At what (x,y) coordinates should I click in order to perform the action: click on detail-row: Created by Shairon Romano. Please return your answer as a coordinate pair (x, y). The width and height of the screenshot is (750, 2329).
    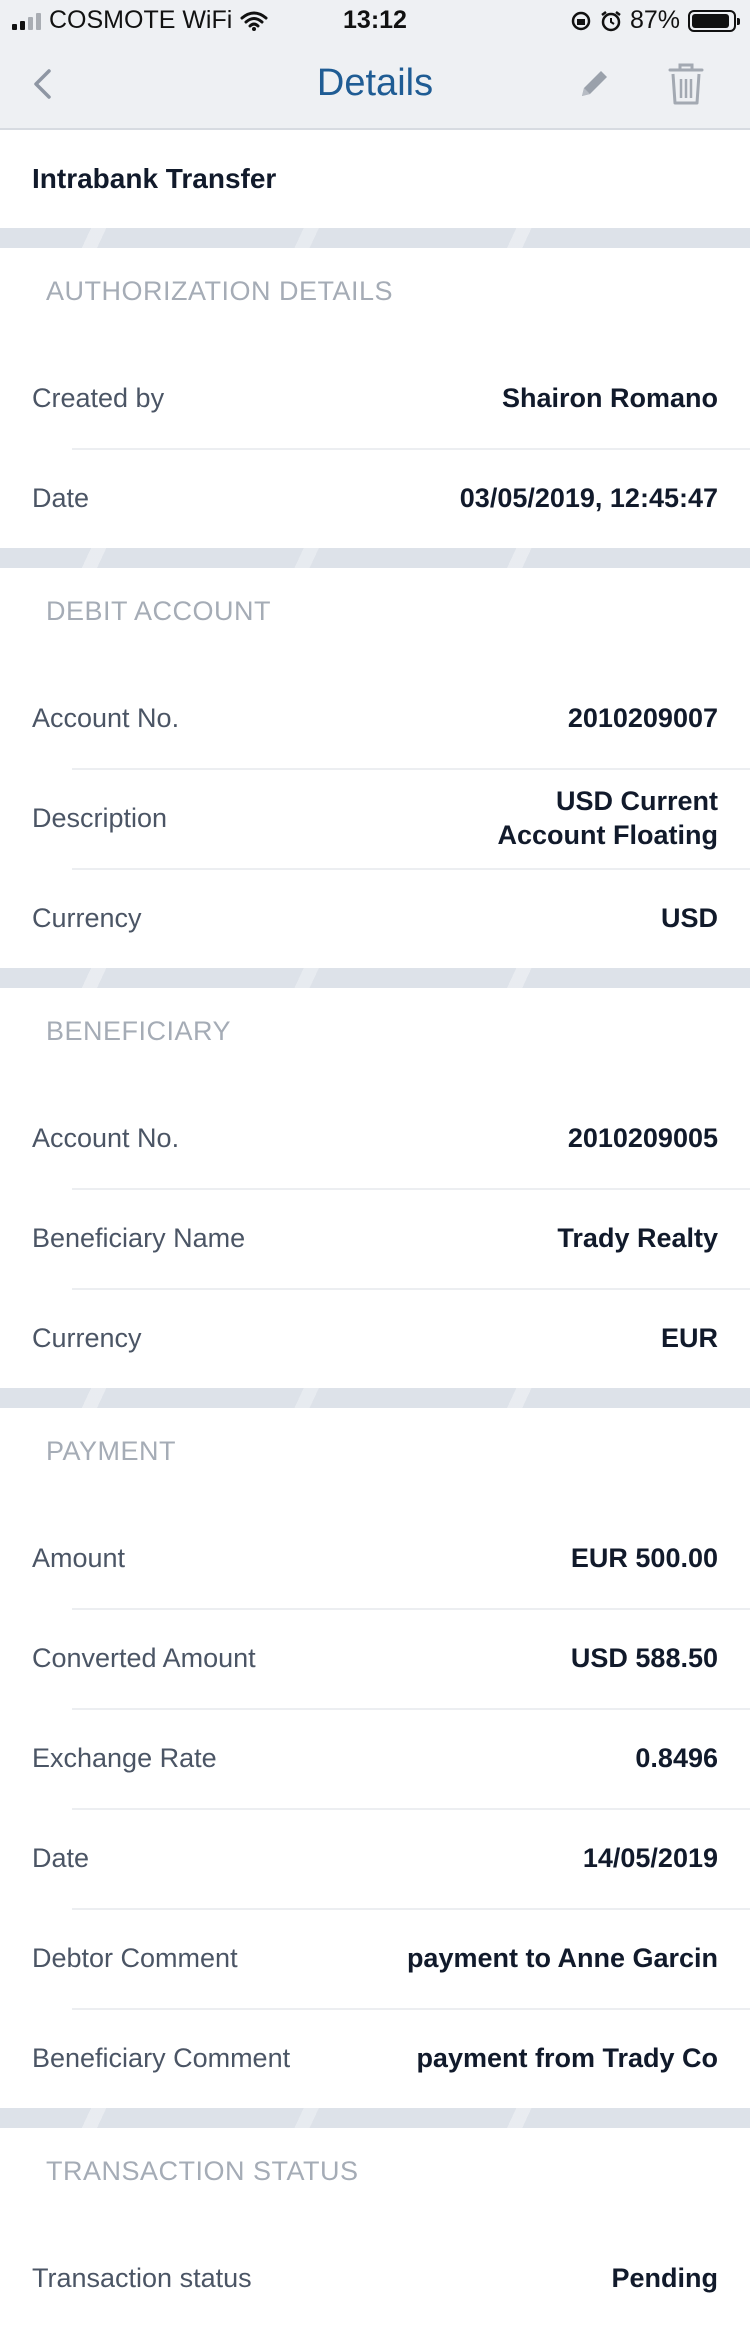
    Looking at the image, I should click on (375, 398).